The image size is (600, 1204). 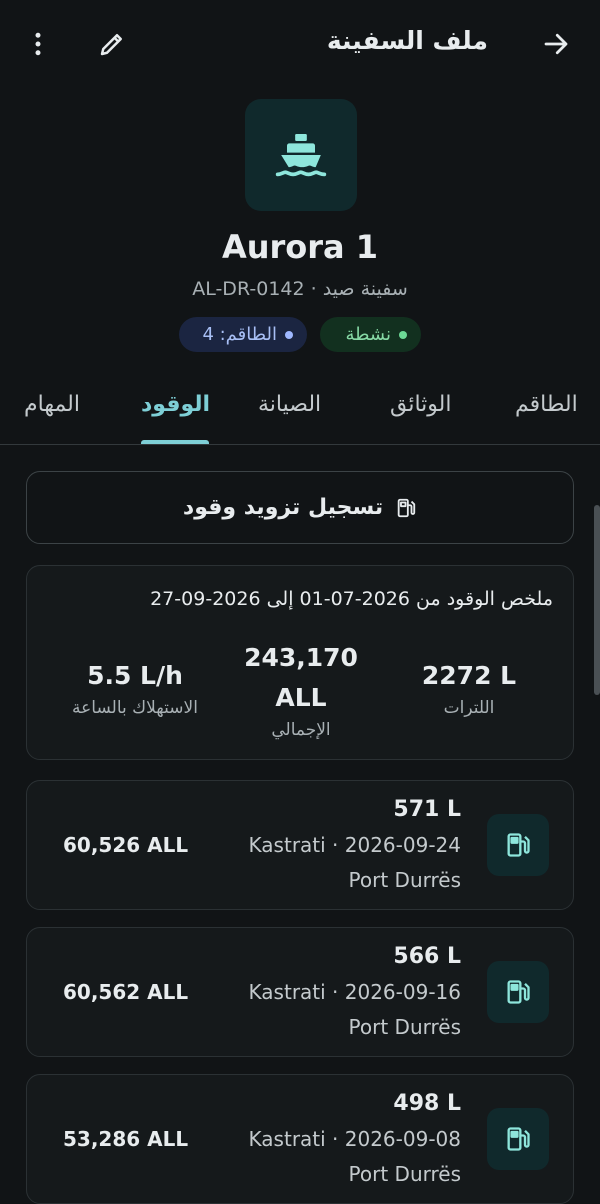 I want to click on rate-value: 5.5 L/h, so click(x=135, y=675).